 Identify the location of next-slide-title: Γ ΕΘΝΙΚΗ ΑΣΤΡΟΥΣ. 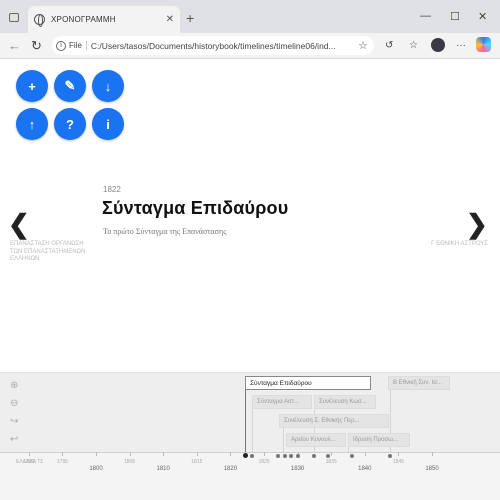
(458, 245).